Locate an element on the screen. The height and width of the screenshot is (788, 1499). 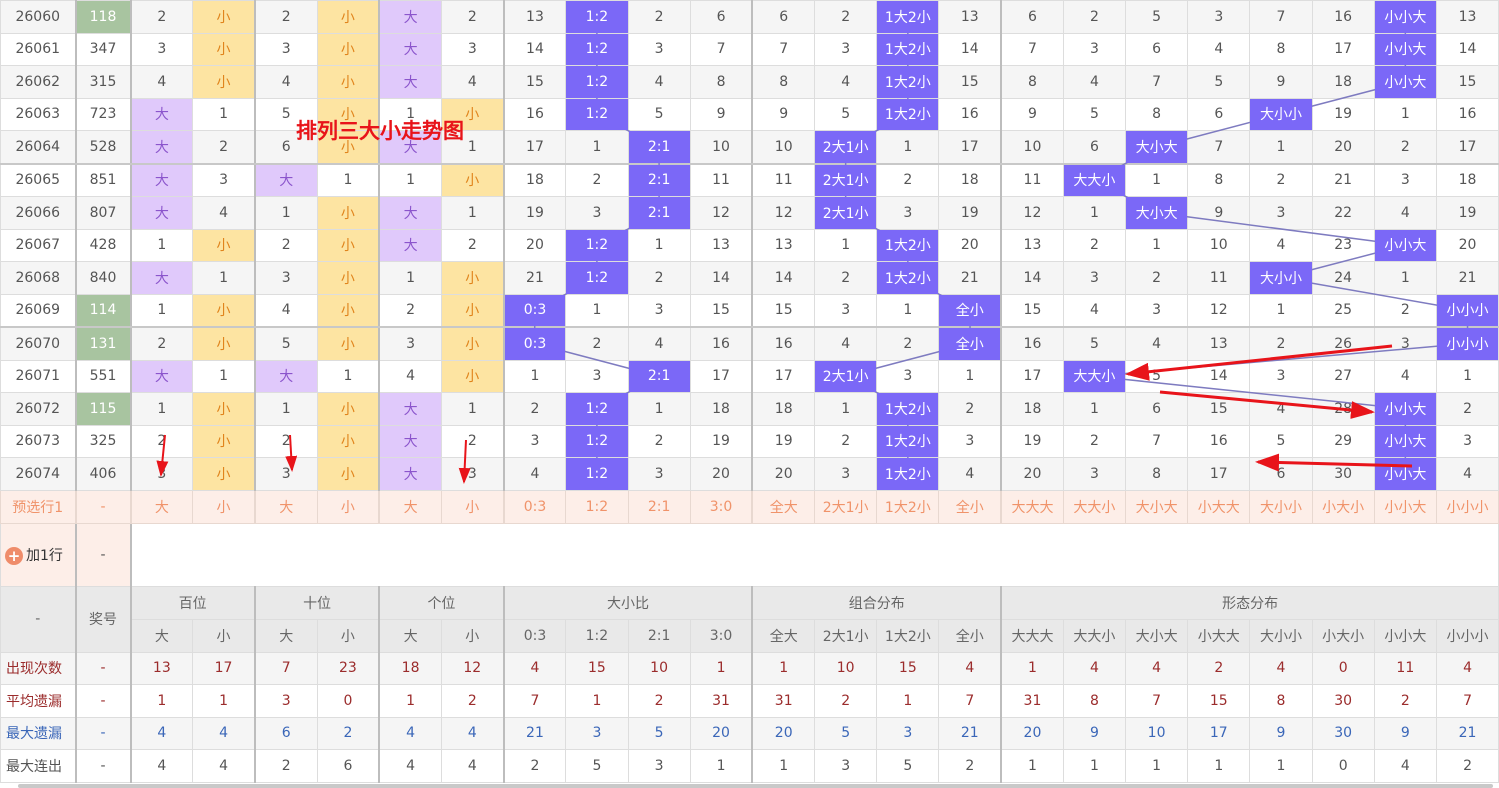
preselect-option: 小小小 is located at coordinates (1467, 506).